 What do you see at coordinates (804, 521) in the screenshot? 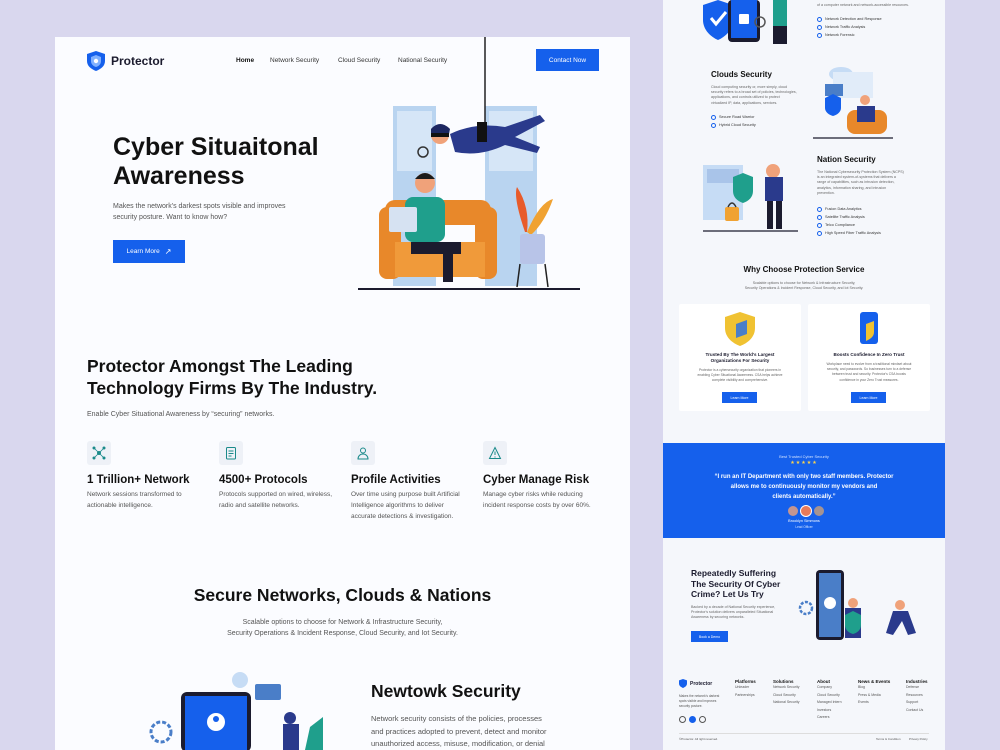
I see `testimonial-author: Brooklyn Simmons` at bounding box center [804, 521].